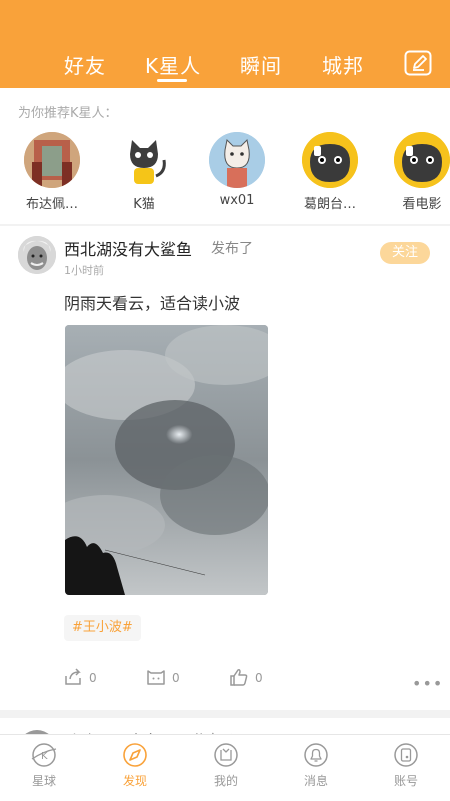 This screenshot has width=450, height=801. Describe the element at coordinates (173, 64) in the screenshot. I see `tab-k-people: K星人` at that location.